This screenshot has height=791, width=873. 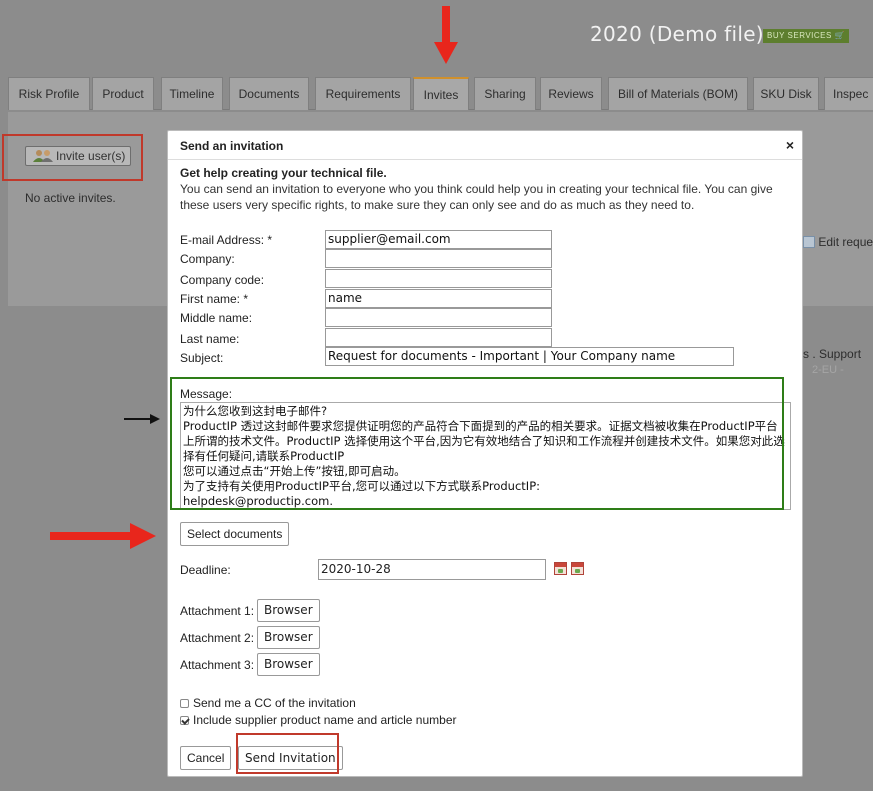 I want to click on support-link: s . Support, so click(x=832, y=354).